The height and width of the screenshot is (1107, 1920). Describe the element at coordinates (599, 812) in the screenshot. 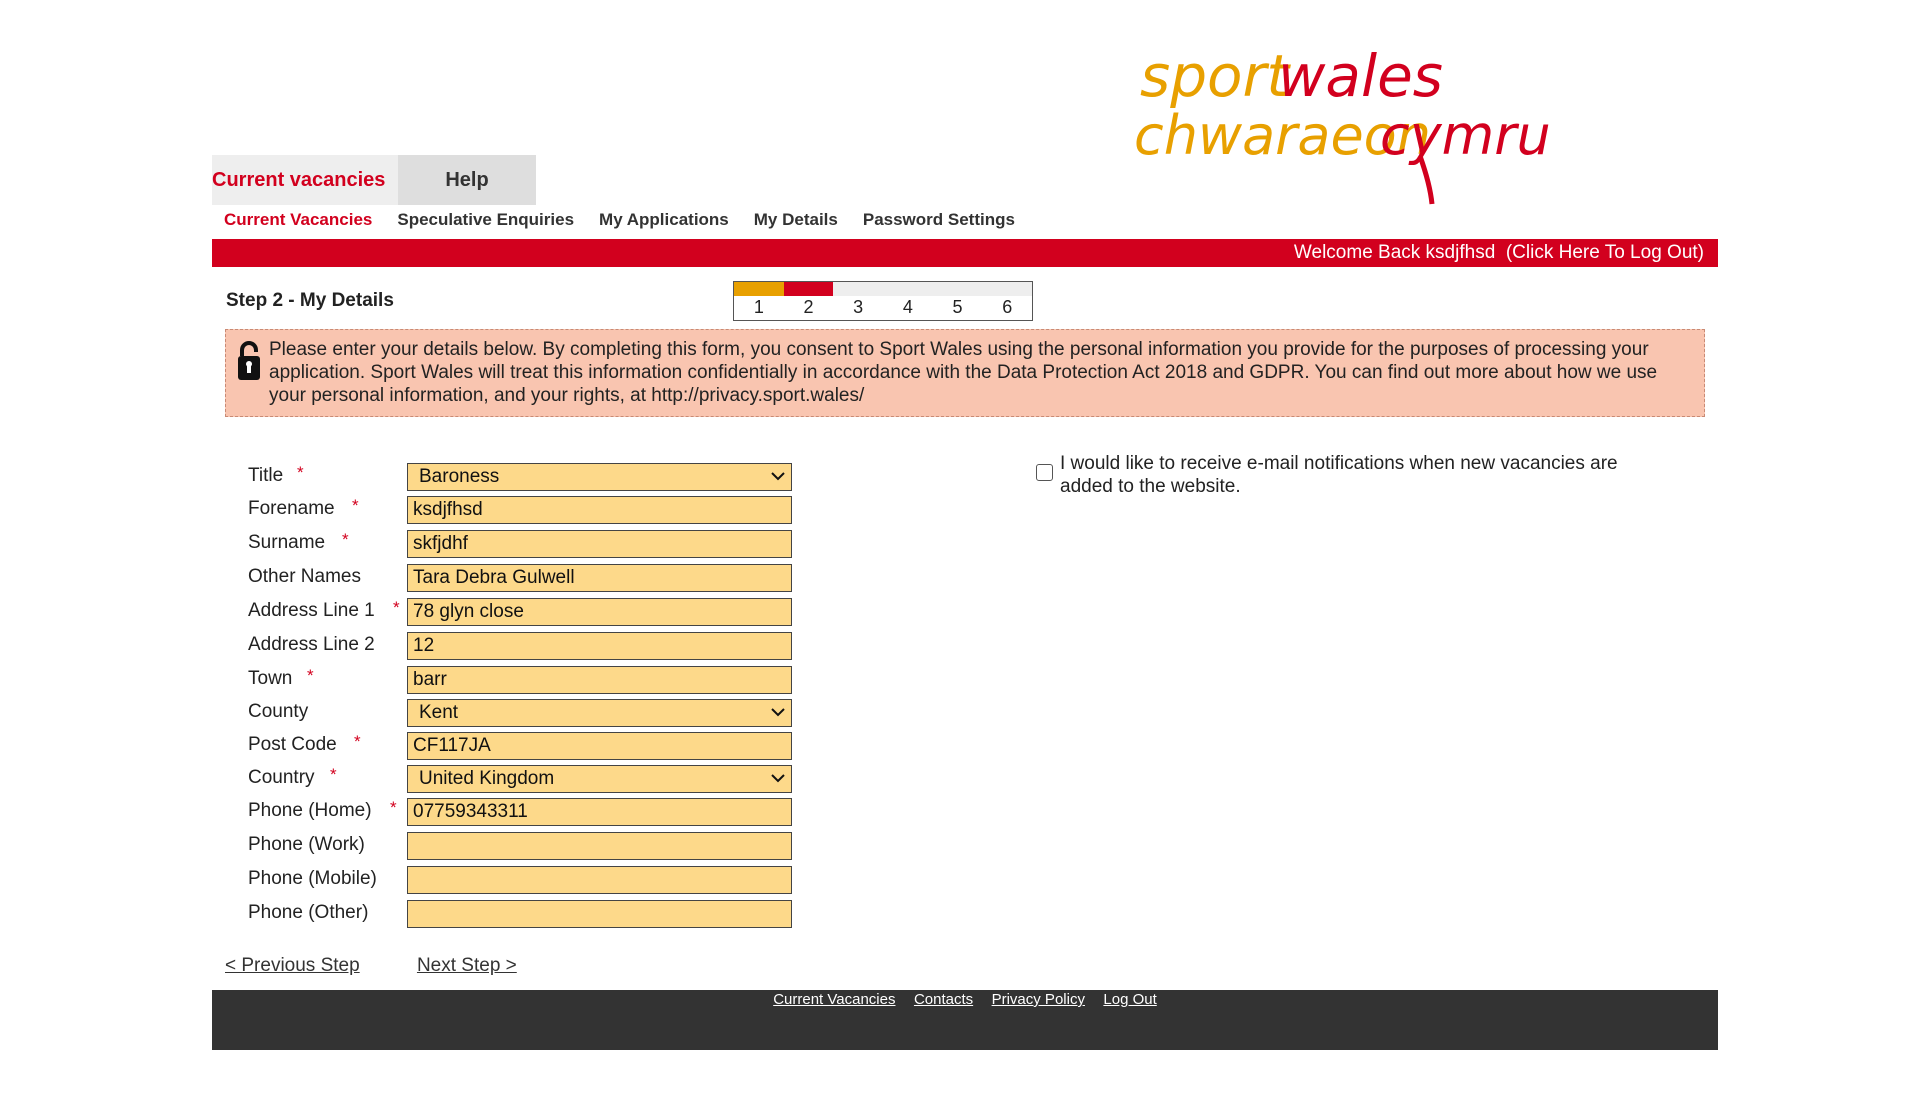

I see `text-field: 07759343311` at that location.